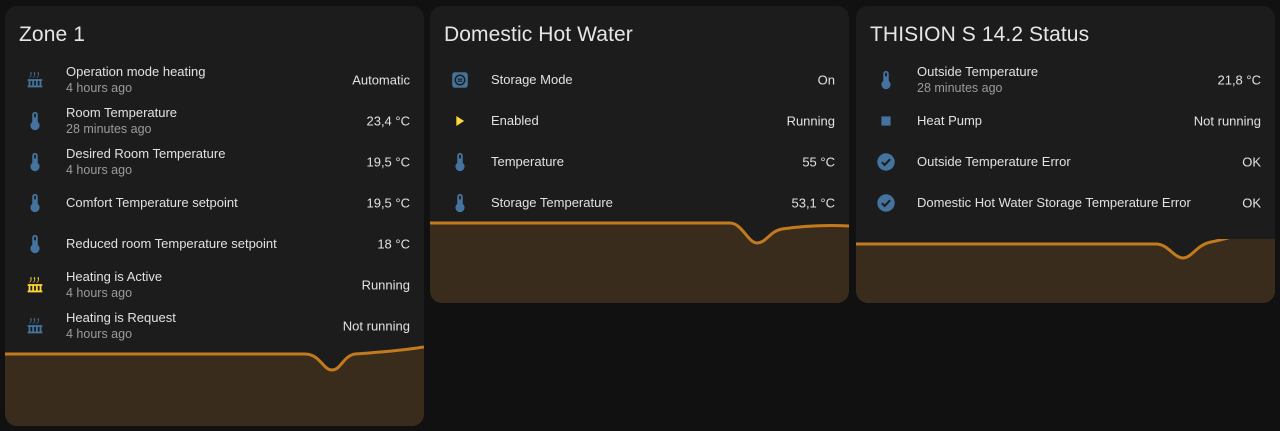  Describe the element at coordinates (950, 120) in the screenshot. I see `entity-name: Heat Pump` at that location.